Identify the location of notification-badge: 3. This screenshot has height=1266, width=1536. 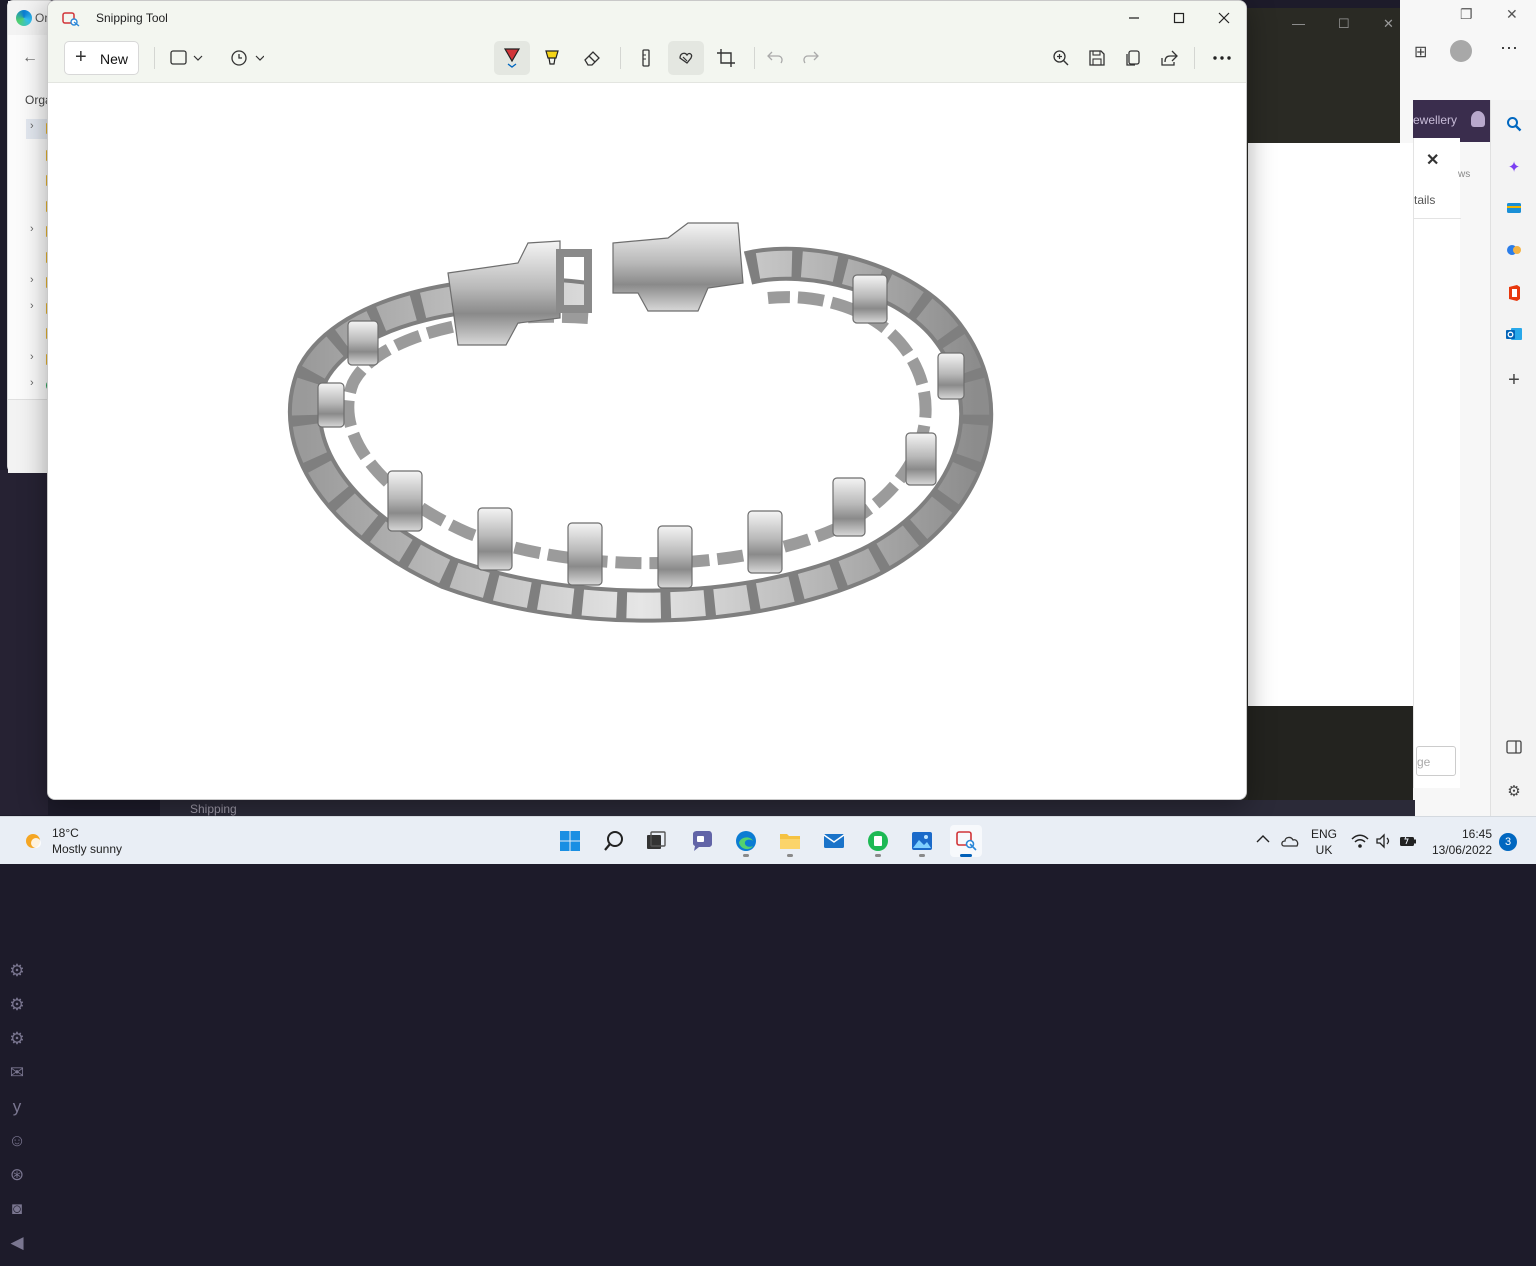
(1508, 842).